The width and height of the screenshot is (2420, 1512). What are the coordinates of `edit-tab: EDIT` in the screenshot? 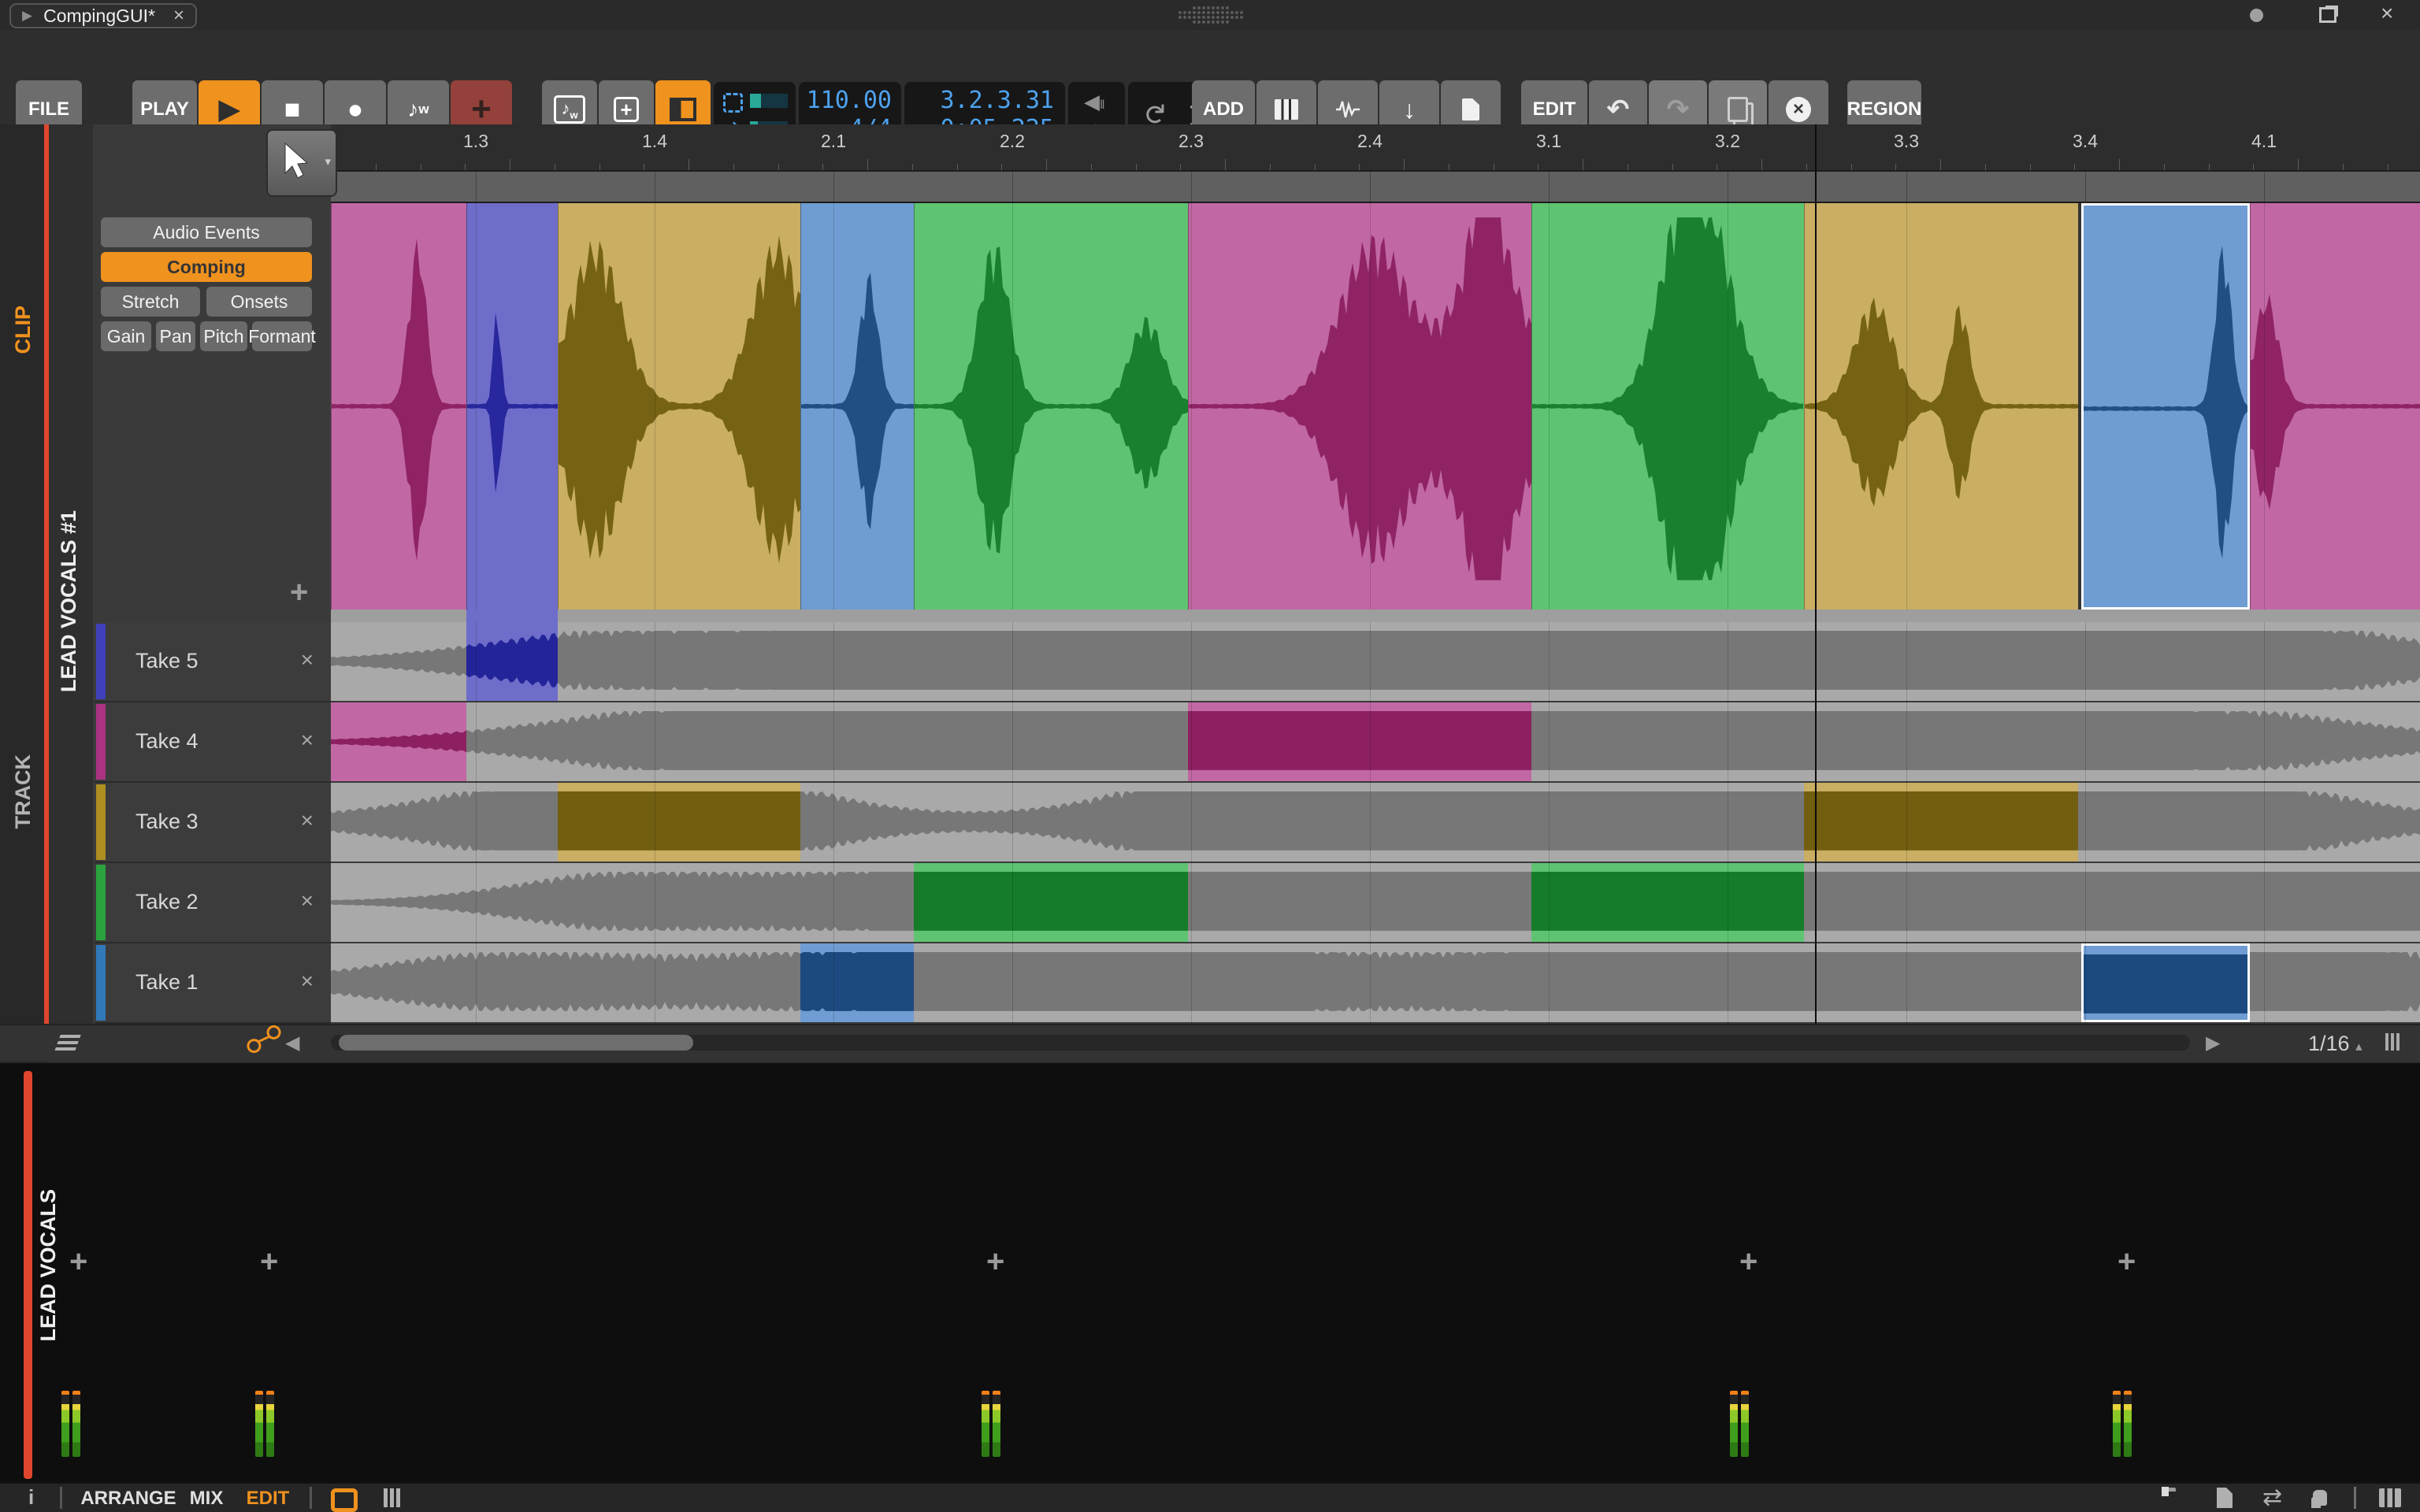 It's located at (268, 1499).